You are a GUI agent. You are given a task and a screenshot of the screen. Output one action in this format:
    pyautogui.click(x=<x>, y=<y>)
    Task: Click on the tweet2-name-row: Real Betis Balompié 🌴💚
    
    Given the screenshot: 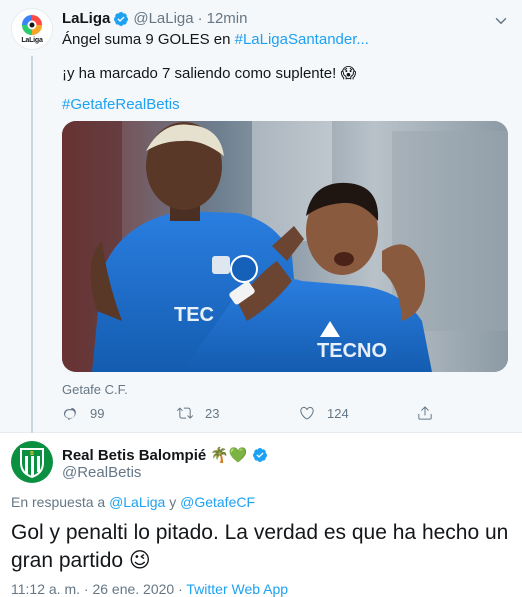 What is the action you would take?
    pyautogui.click(x=167, y=455)
    